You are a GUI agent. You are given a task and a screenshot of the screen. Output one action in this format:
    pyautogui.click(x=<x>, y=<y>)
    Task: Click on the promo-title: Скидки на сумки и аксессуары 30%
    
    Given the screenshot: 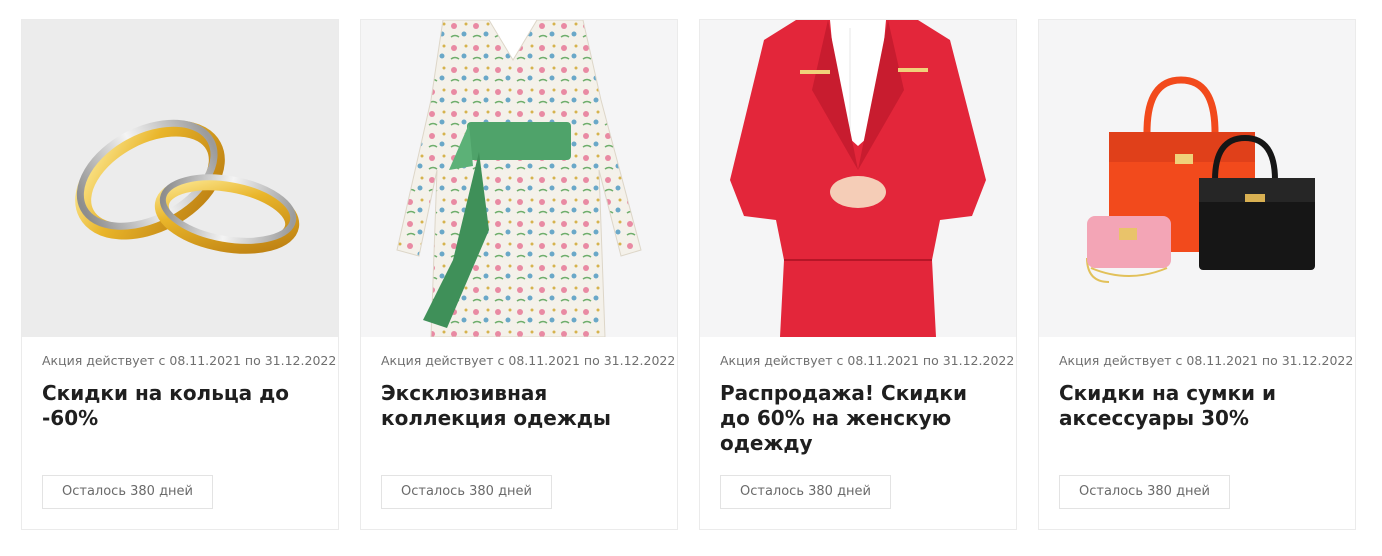 What is the action you would take?
    pyautogui.click(x=1197, y=420)
    